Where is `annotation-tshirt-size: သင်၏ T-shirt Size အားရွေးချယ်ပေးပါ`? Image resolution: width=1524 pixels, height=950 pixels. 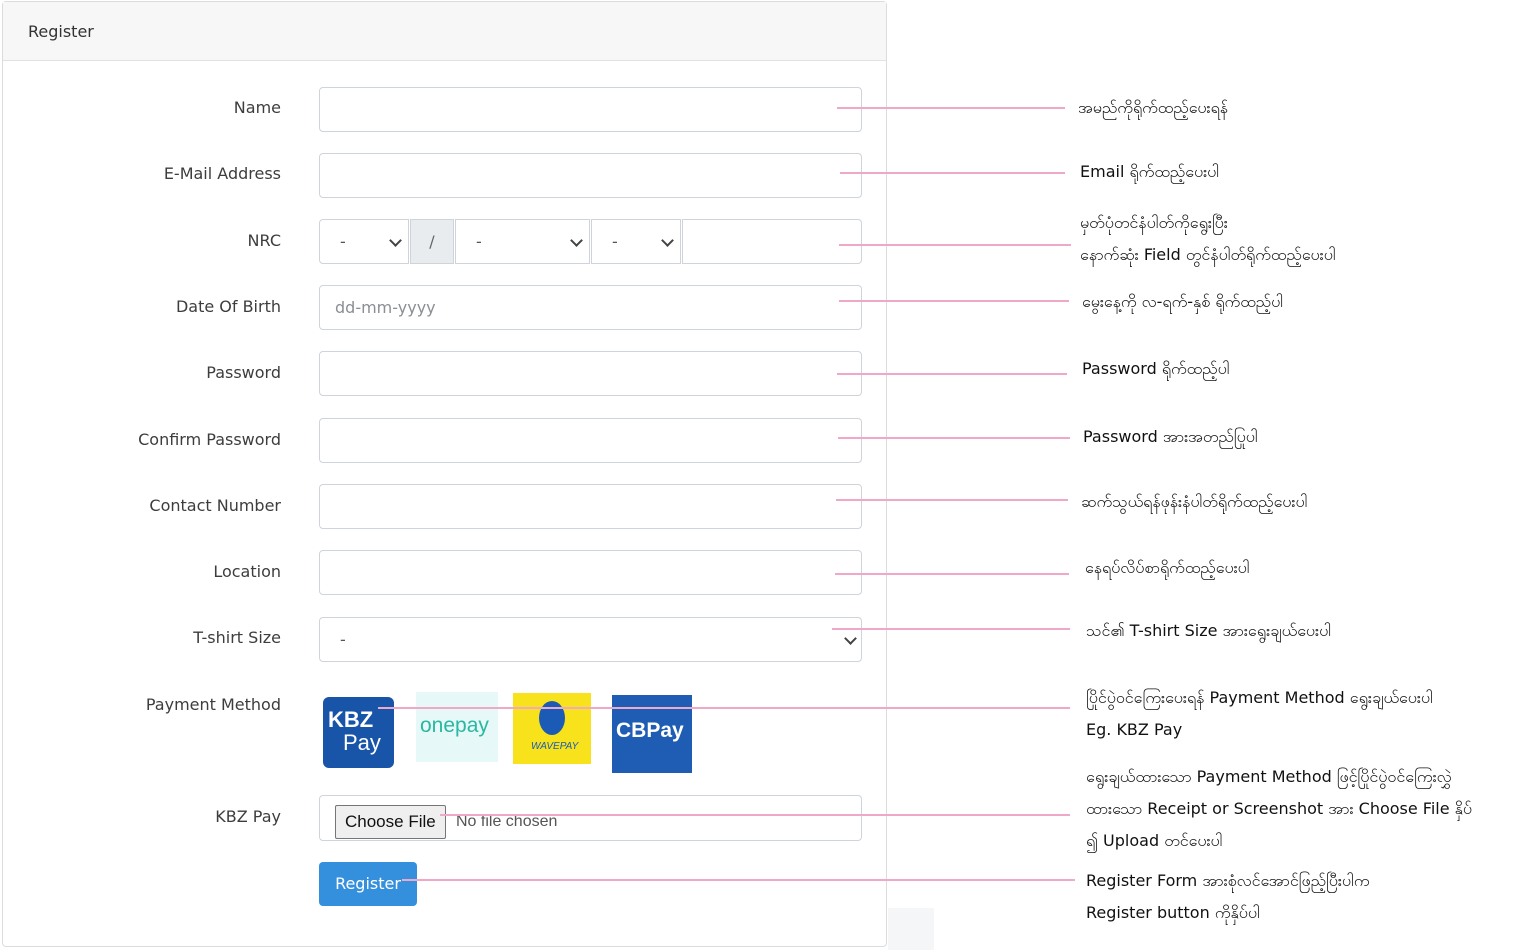
annotation-tshirt-size: သင်၏ T-shirt Size အားရွေးချယ်ပေးပါ is located at coordinates (1208, 631).